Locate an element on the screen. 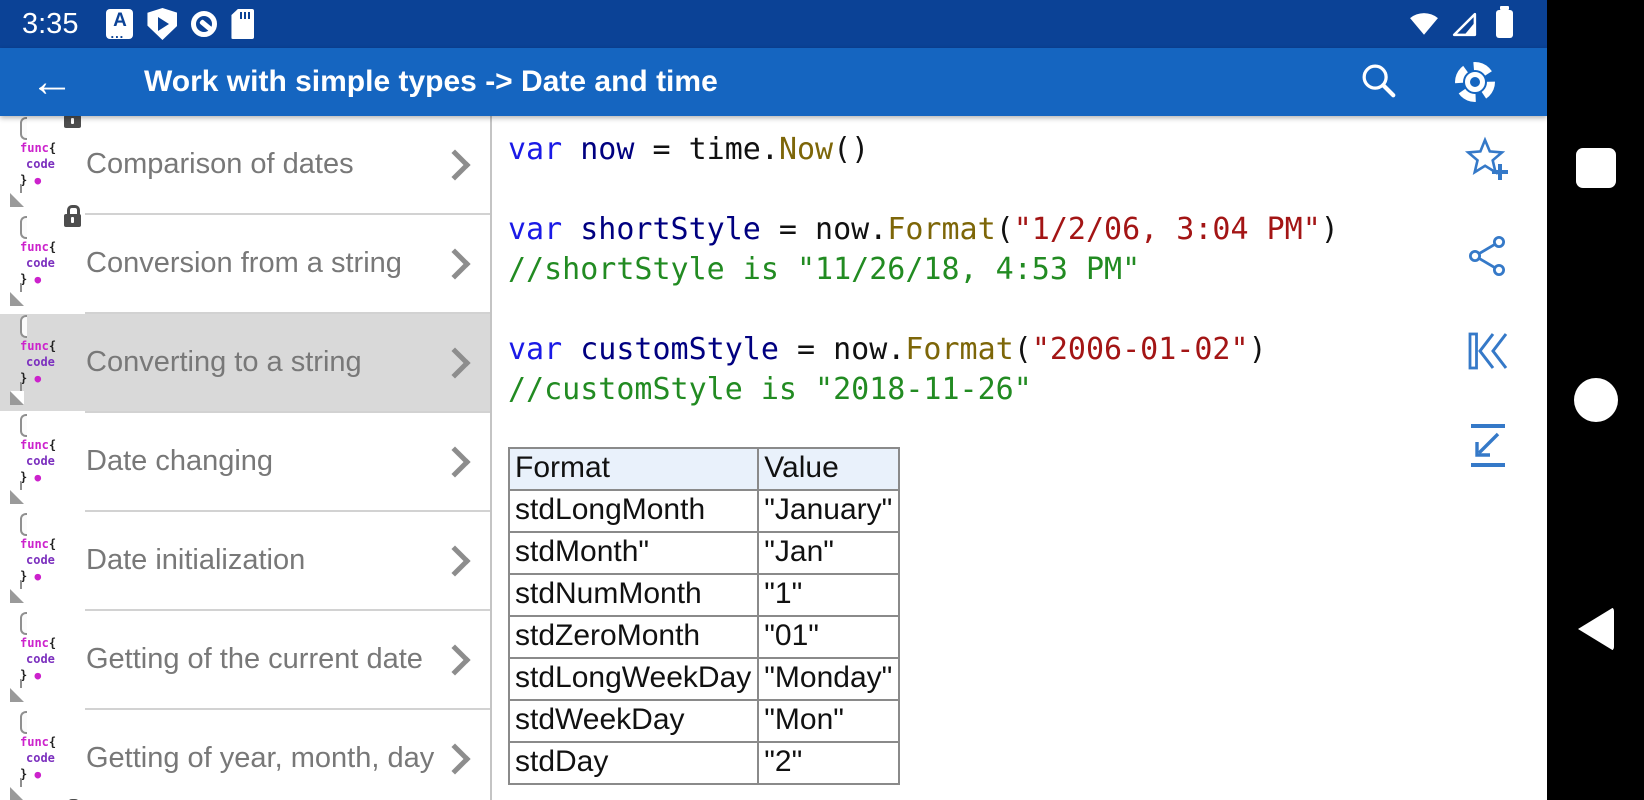 This screenshot has height=800, width=1644. sidebar-item-label: Date changing is located at coordinates (180, 461).